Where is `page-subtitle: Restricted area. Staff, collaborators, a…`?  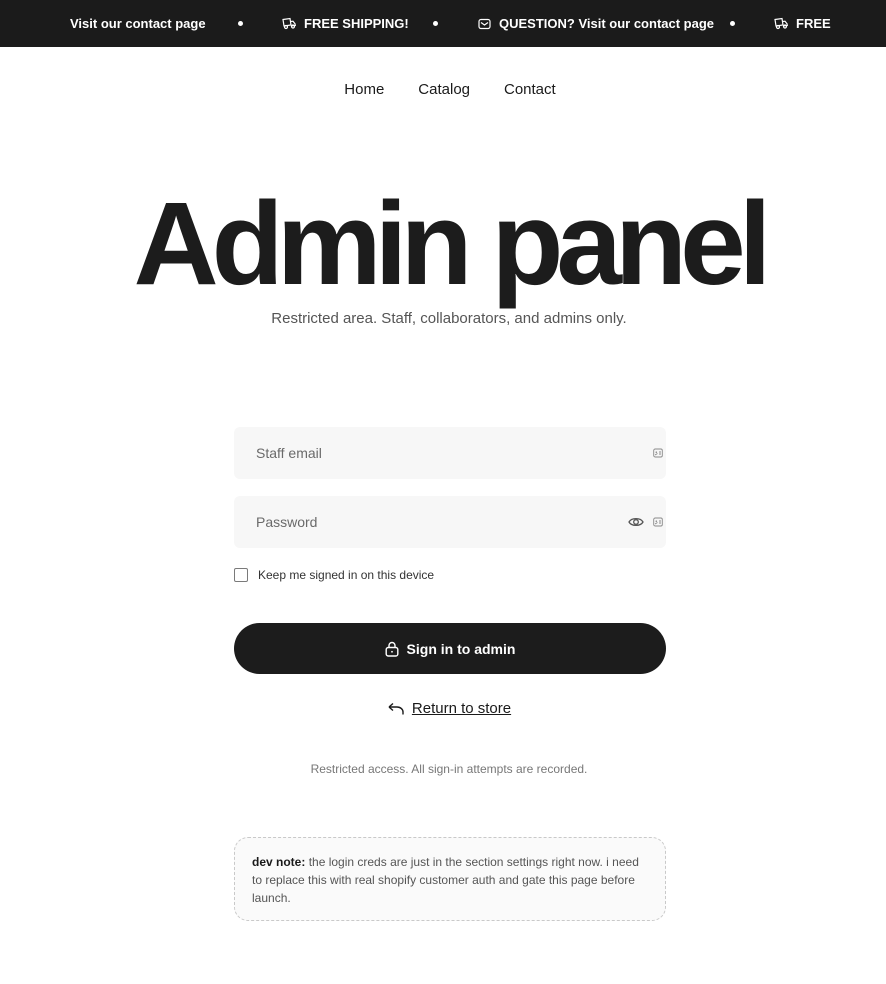
page-subtitle: Restricted area. Staff, collaborators, a… is located at coordinates (449, 318).